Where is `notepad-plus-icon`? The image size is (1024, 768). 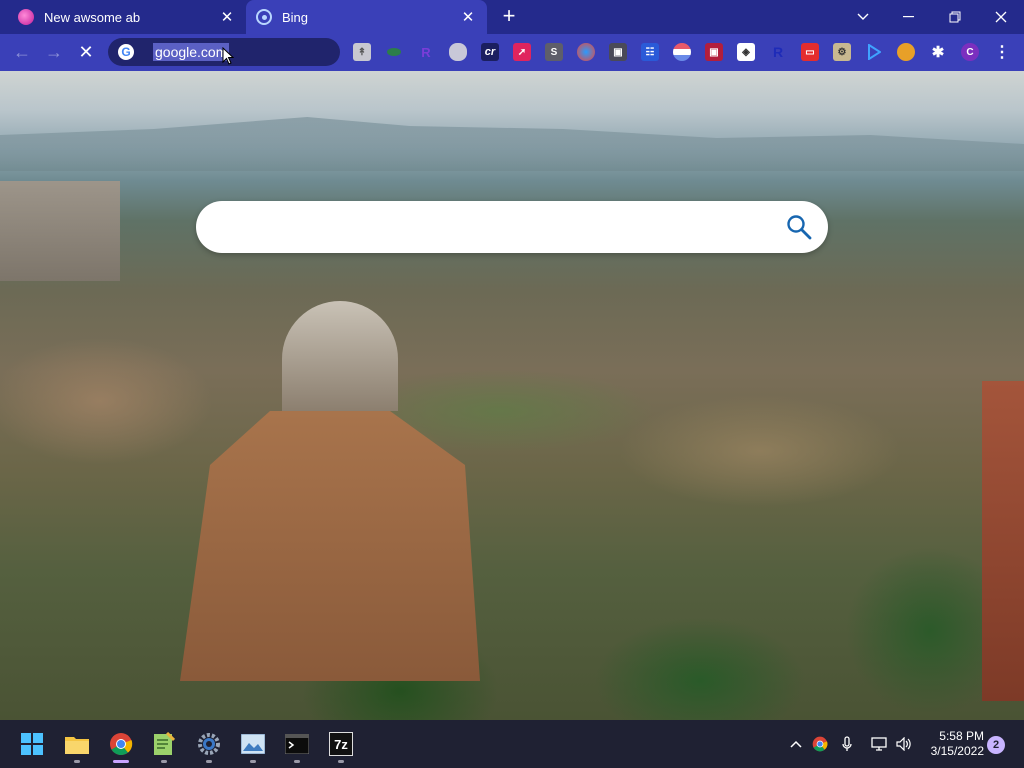
notepad-plus-icon is located at coordinates (164, 744).